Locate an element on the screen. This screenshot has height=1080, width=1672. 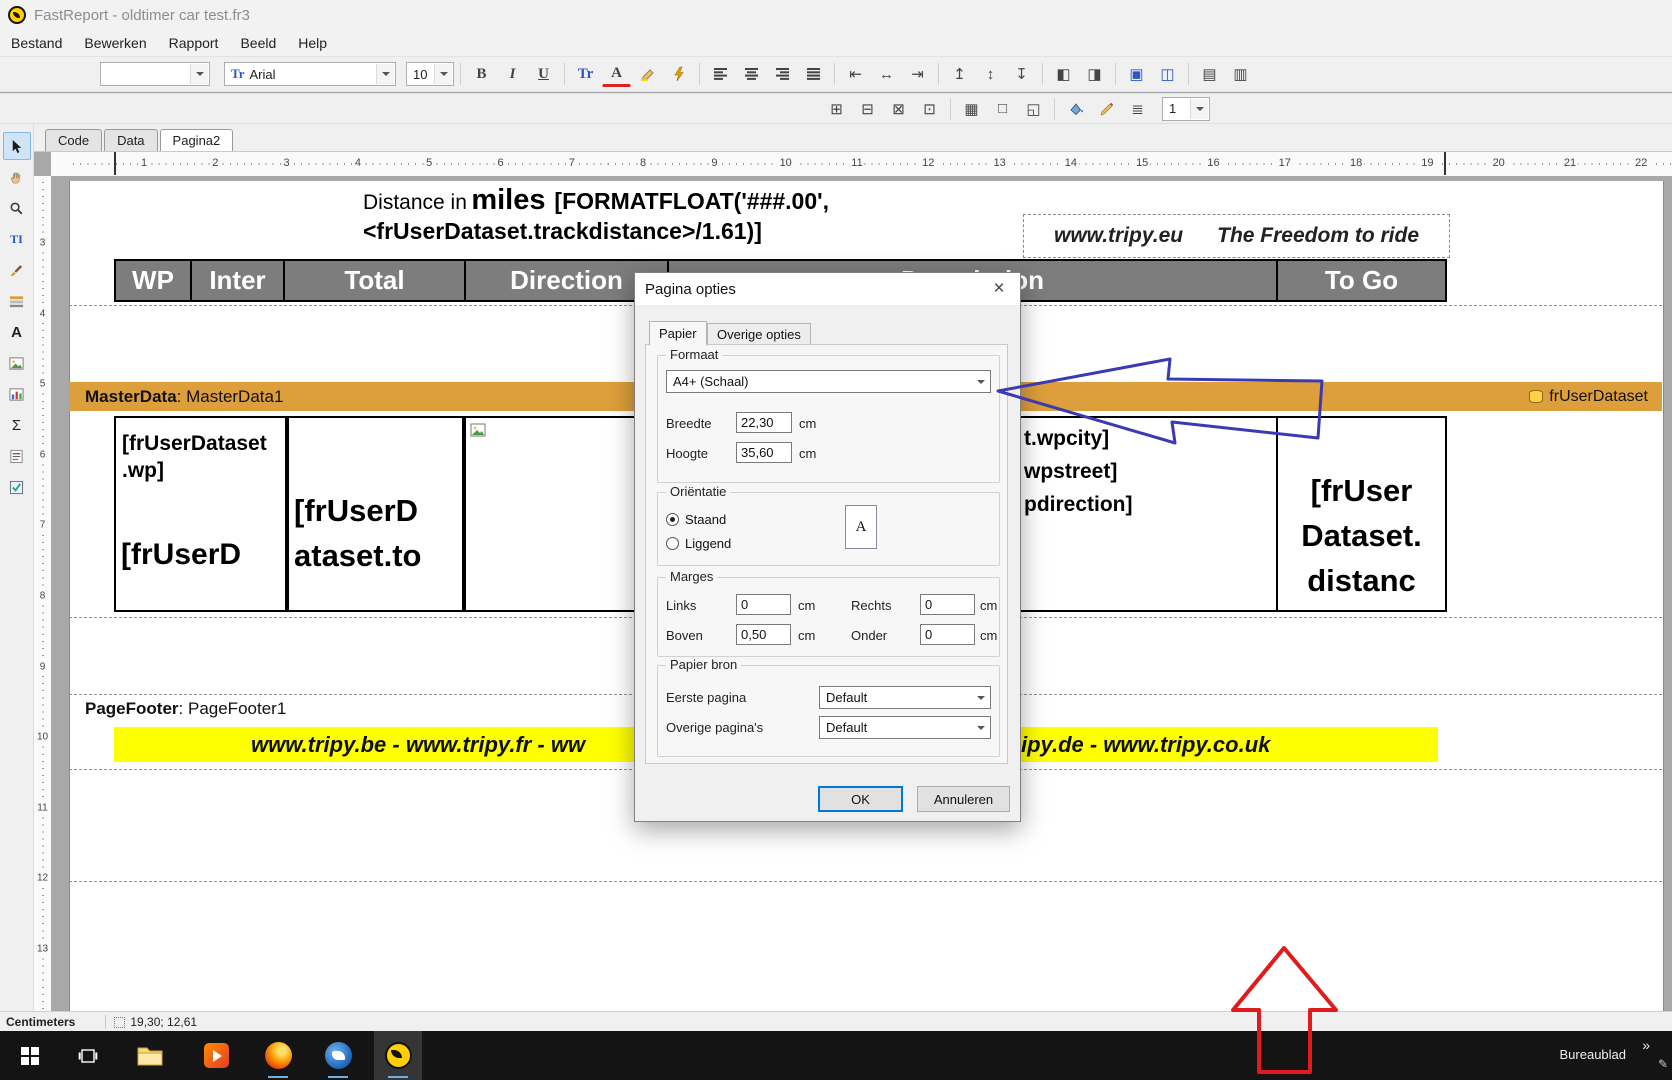
header-cell-togo: To Go is located at coordinates (1361, 280).